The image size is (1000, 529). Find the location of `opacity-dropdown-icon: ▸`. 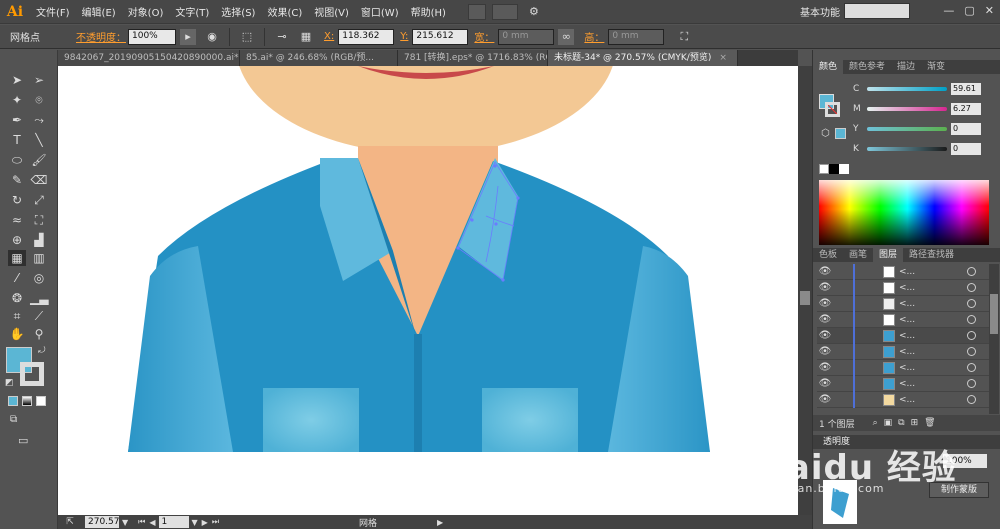

opacity-dropdown-icon: ▸ is located at coordinates (188, 36).